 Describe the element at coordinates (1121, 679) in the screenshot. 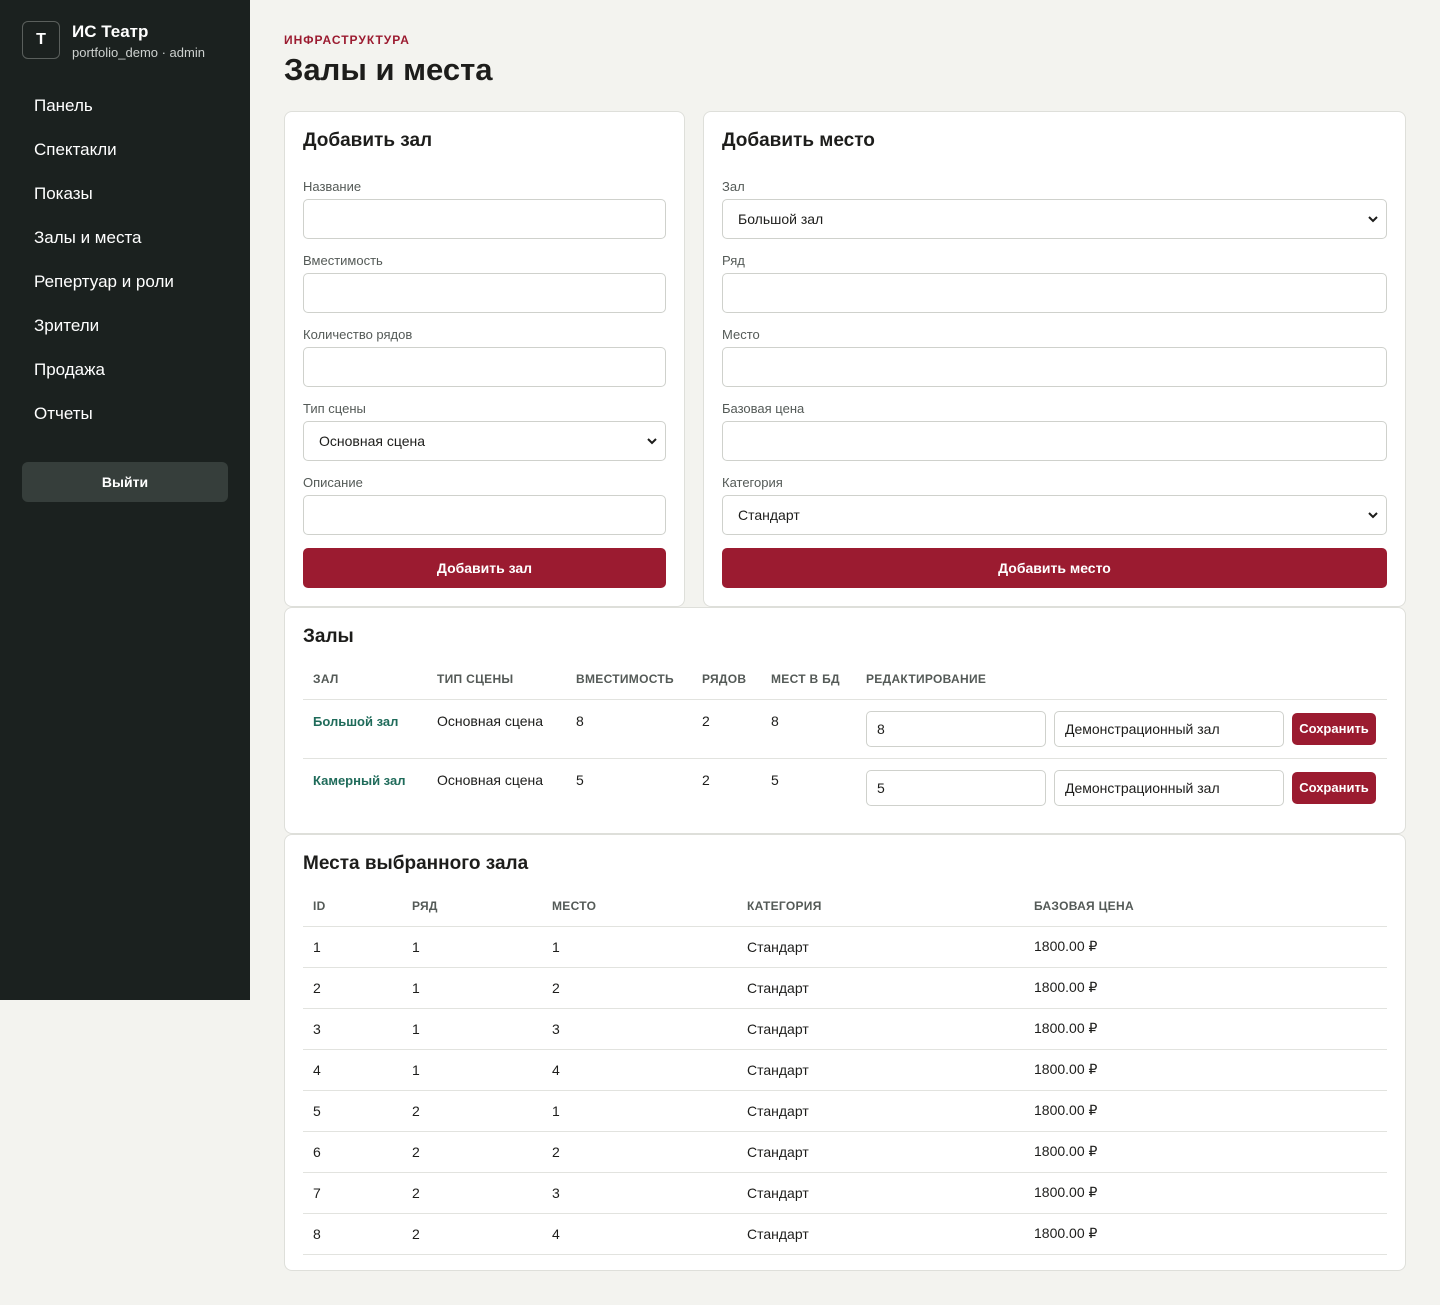

I see `column-header: РЕДАКТИРОВАНИЕ` at that location.